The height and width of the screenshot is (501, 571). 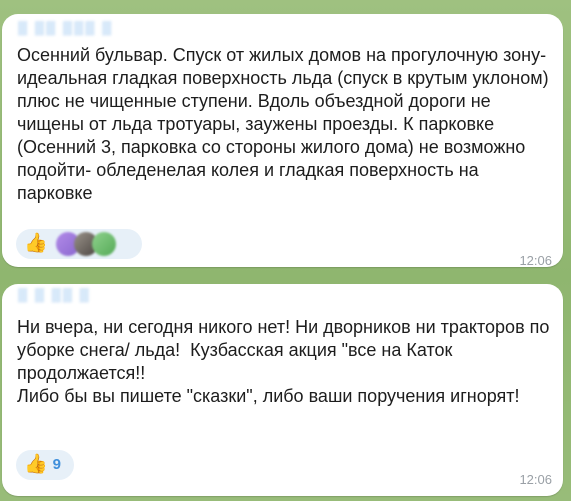 I want to click on reactor-avatar, so click(x=103, y=244).